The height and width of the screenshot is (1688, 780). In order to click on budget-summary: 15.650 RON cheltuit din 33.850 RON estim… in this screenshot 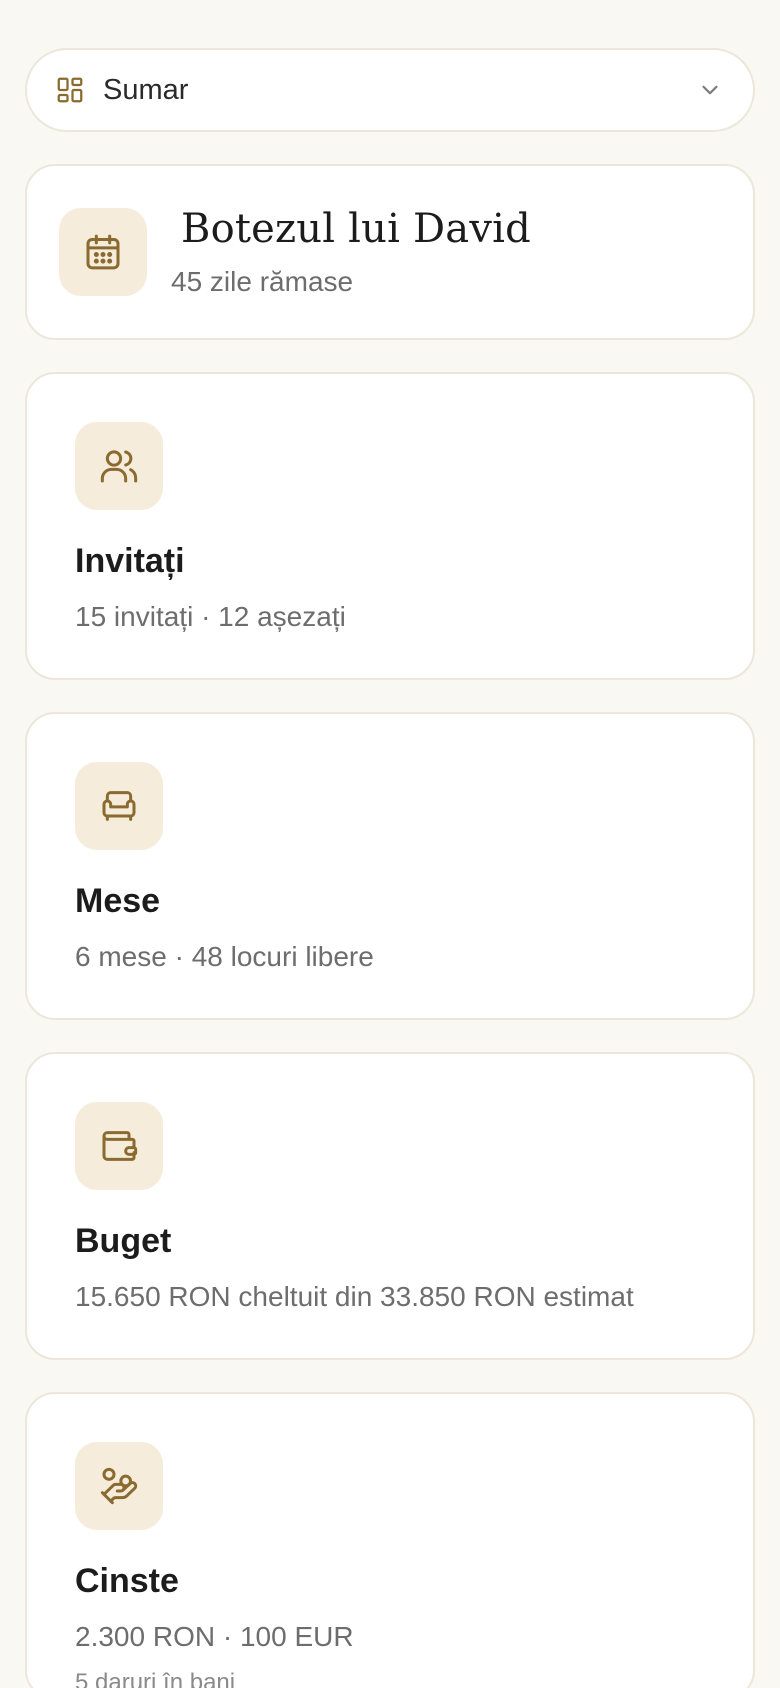, I will do `click(354, 1296)`.